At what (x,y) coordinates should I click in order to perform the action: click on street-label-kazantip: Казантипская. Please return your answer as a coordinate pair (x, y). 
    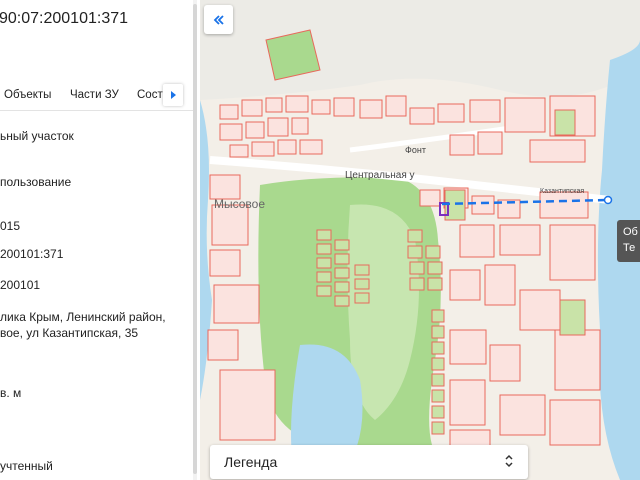
    Looking at the image, I should click on (562, 191).